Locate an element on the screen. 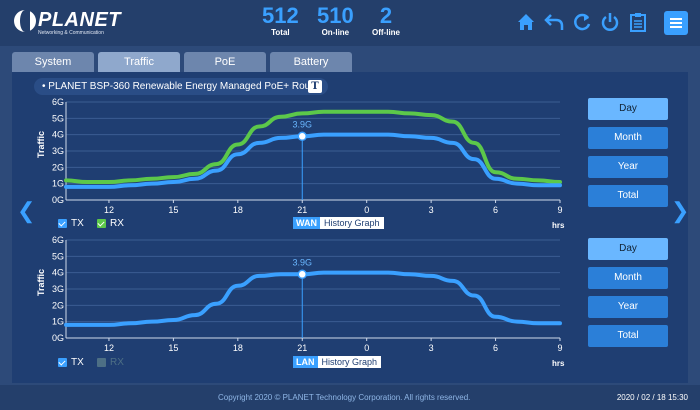 This screenshot has width=700, height=410. wan-marker-point is located at coordinates (302, 136).